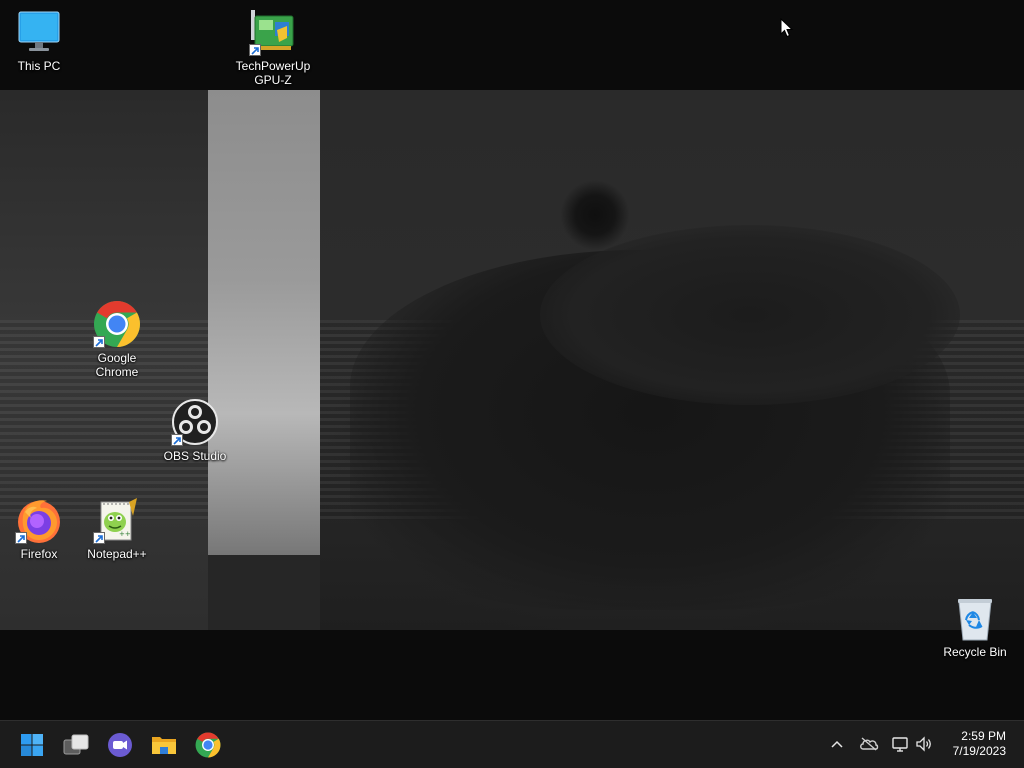 The height and width of the screenshot is (768, 1024). I want to click on desktop-icon-obs-studio: OBS Studio, so click(195, 430).